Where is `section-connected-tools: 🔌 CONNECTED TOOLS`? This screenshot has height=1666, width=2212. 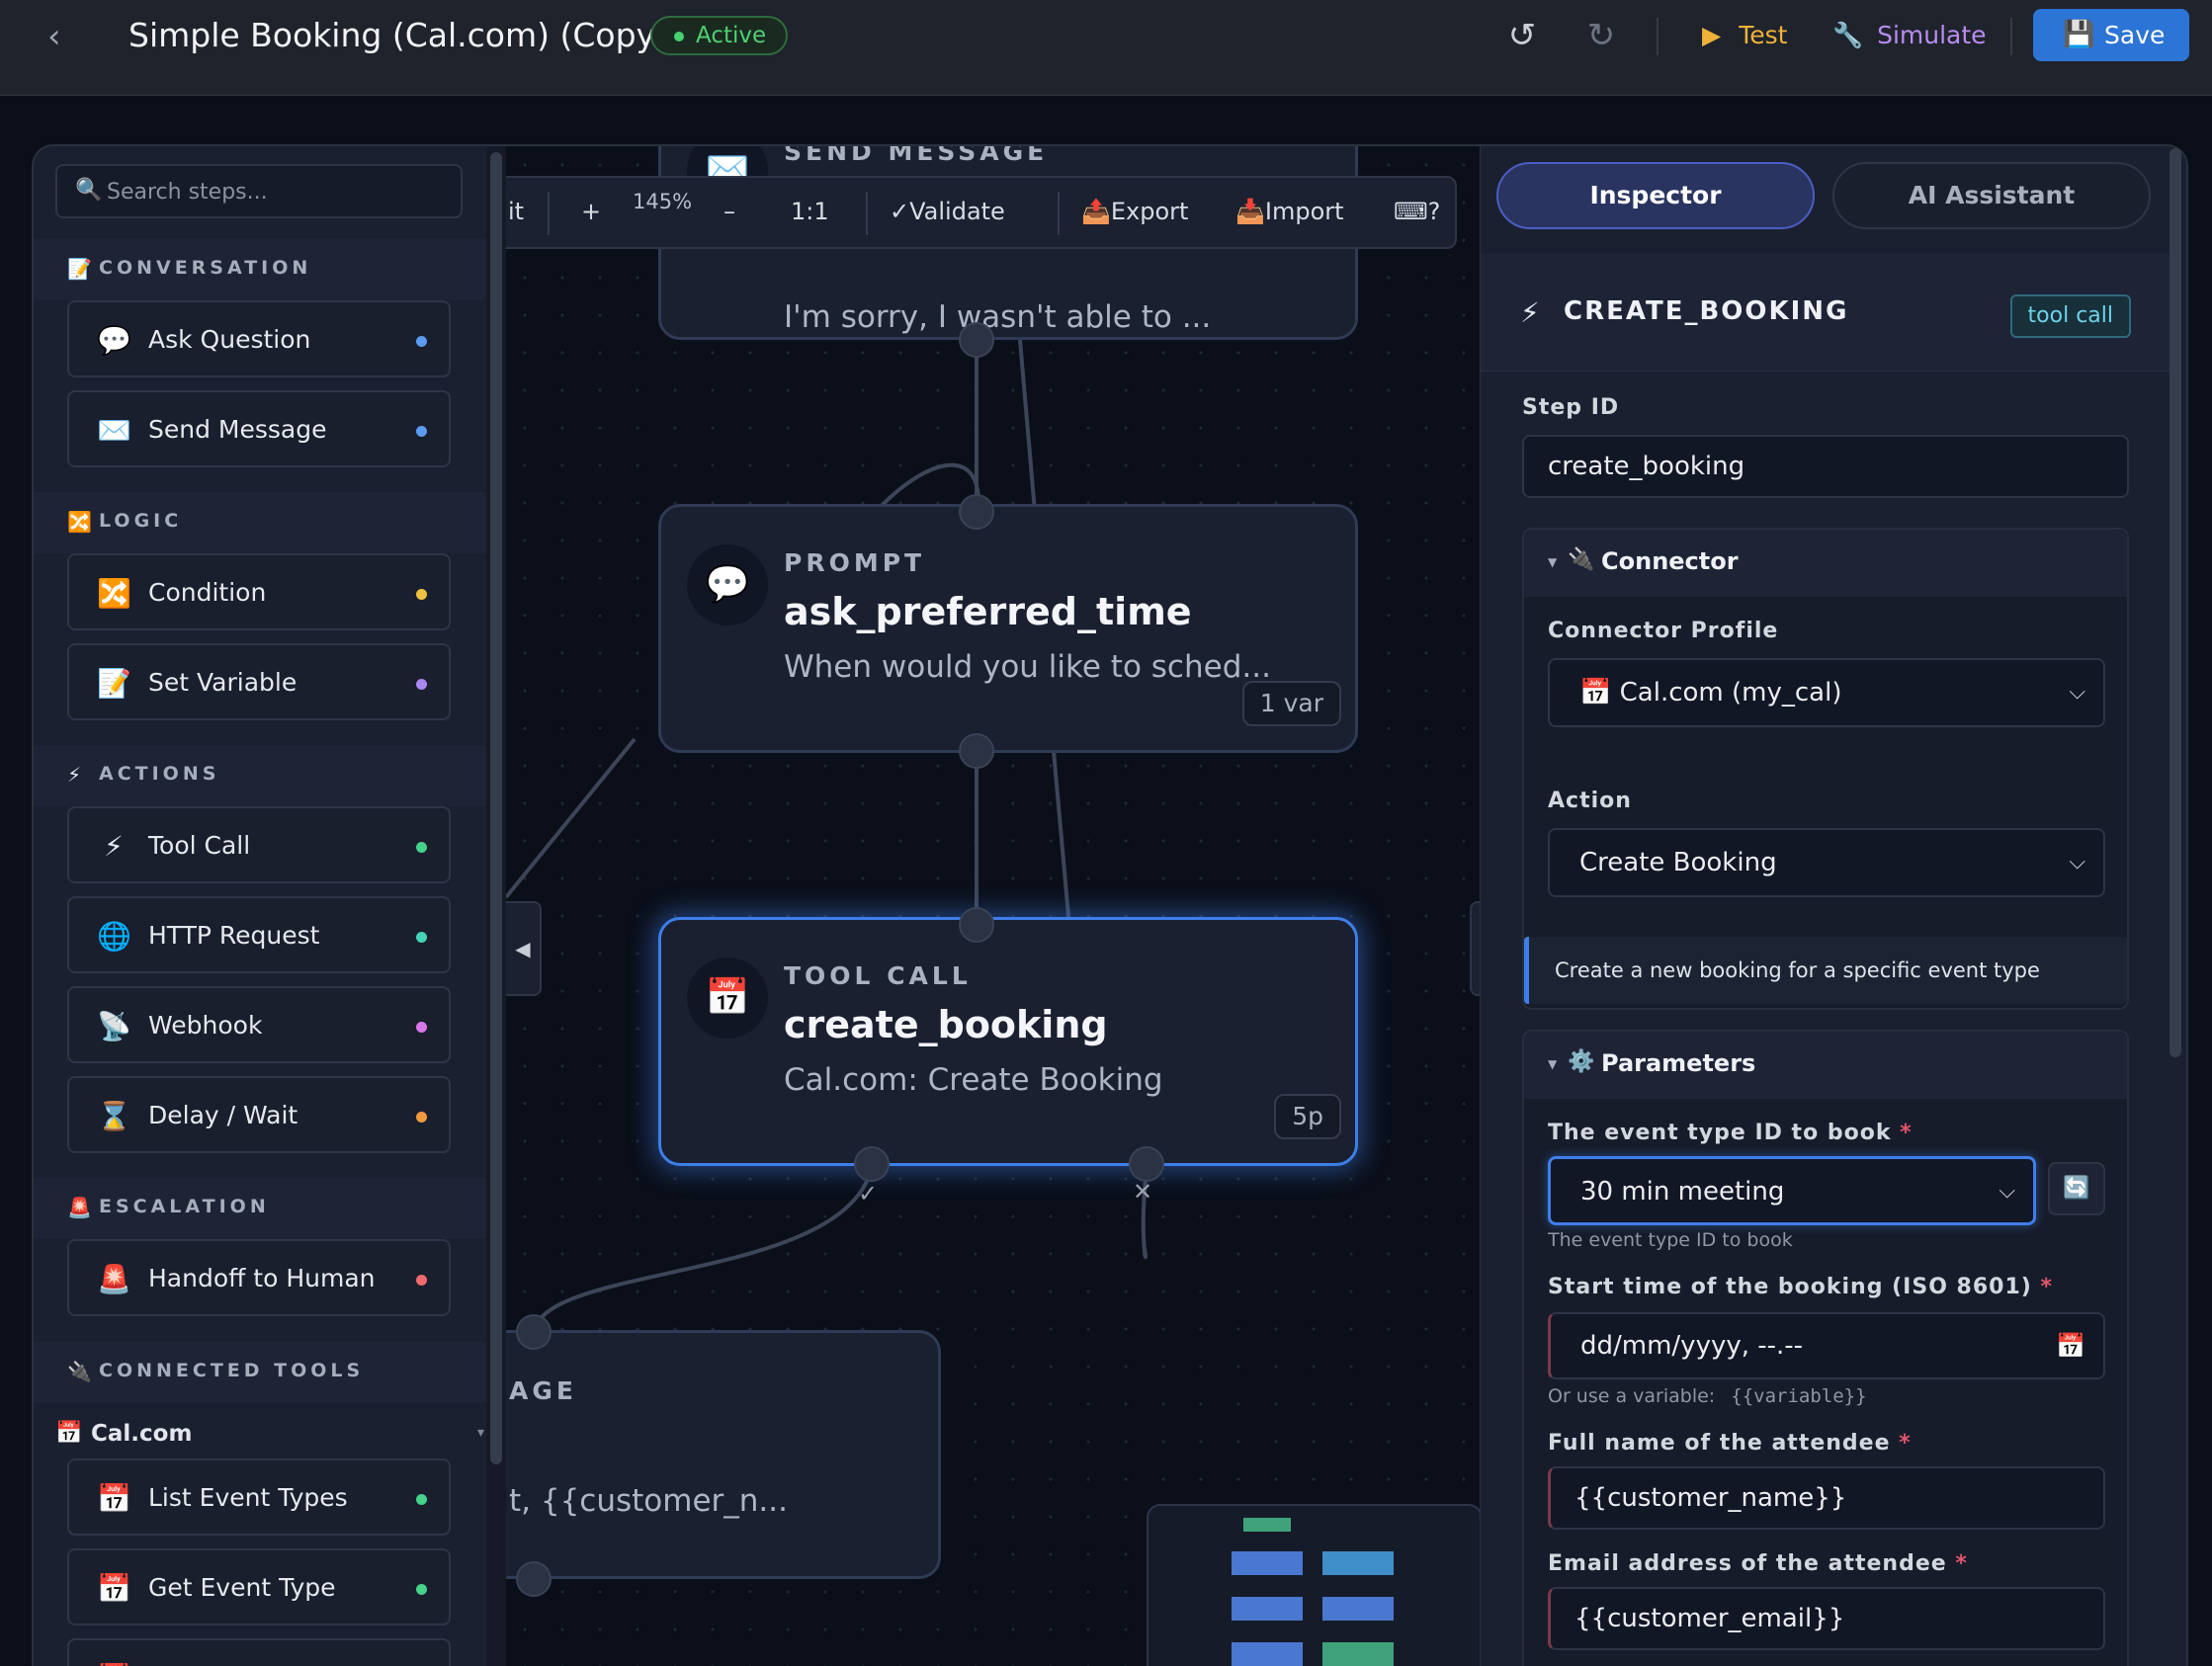 section-connected-tools: 🔌 CONNECTED TOOLS is located at coordinates (260, 1372).